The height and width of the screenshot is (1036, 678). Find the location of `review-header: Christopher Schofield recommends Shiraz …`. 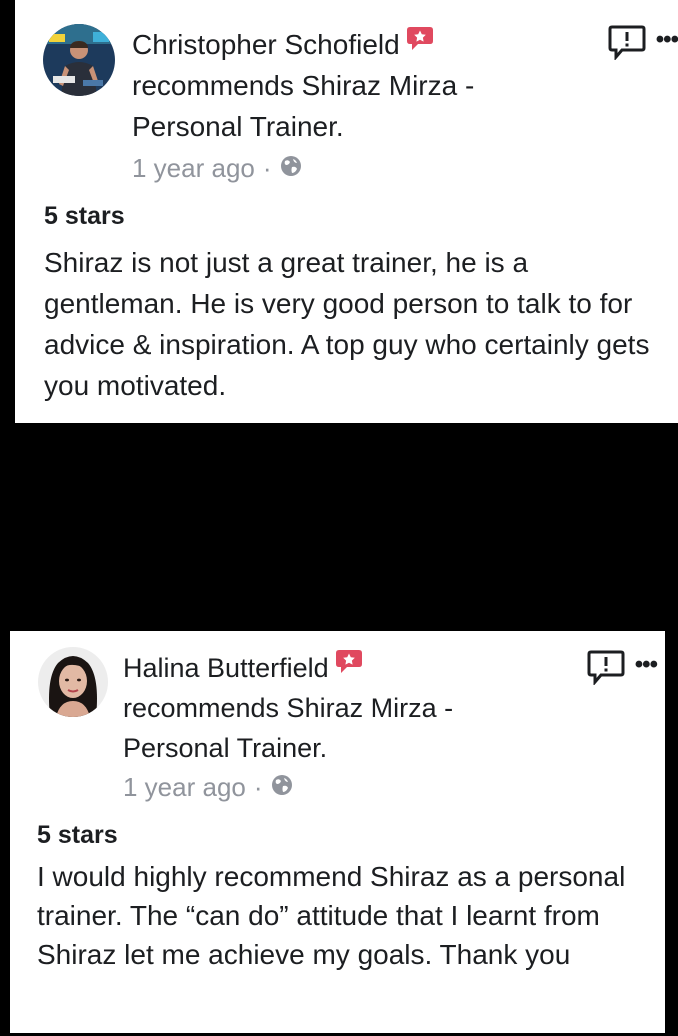

review-header: Christopher Schofield recommends Shiraz … is located at coordinates (342, 84).